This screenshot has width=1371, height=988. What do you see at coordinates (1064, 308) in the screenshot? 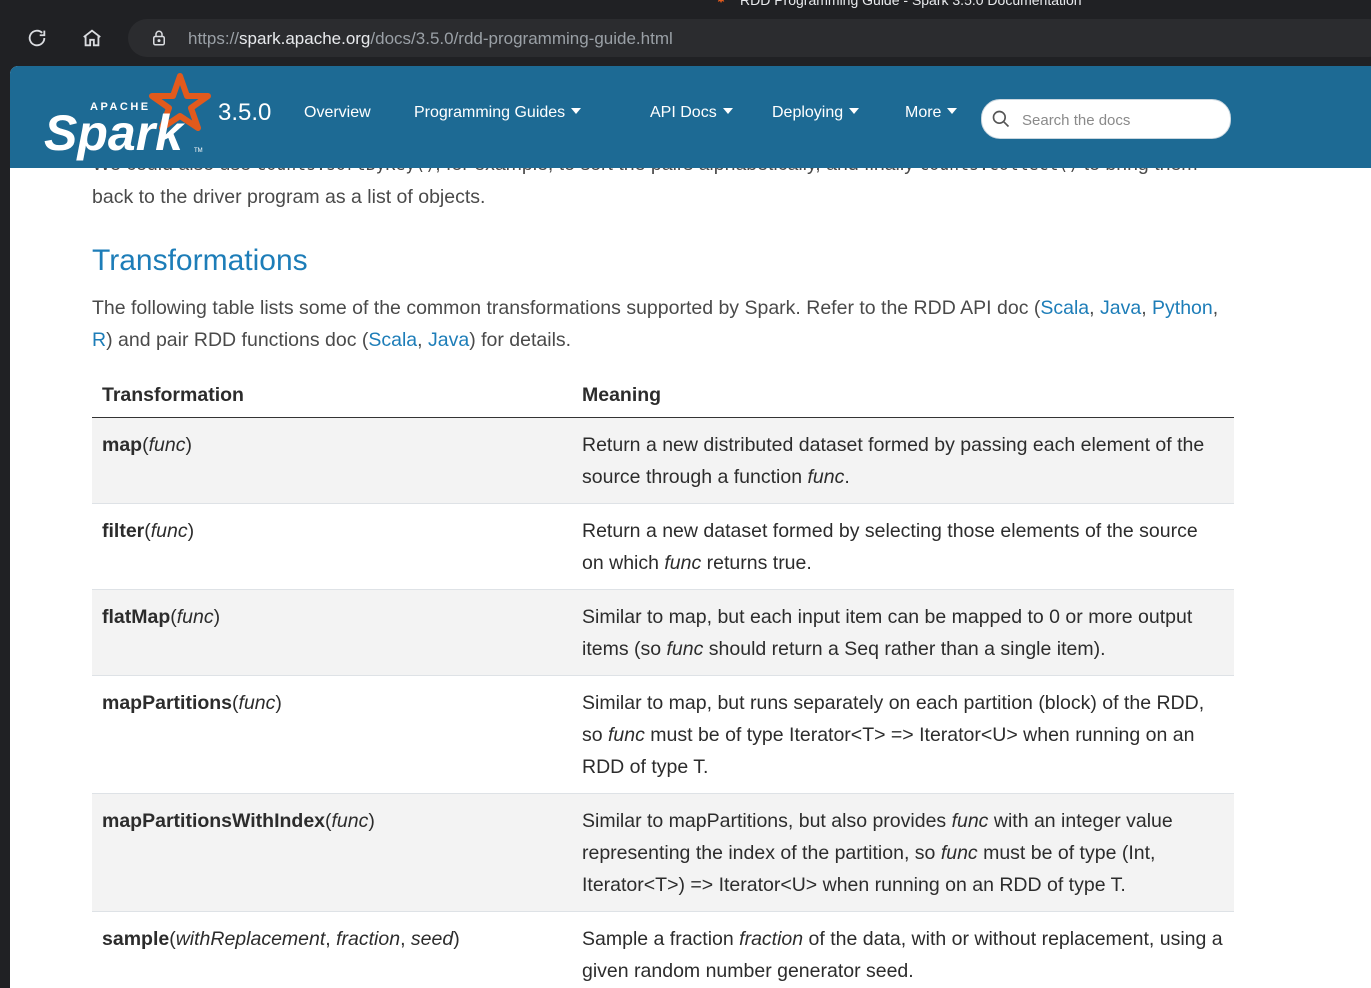
I see `link-rdd-scala: Scala` at bounding box center [1064, 308].